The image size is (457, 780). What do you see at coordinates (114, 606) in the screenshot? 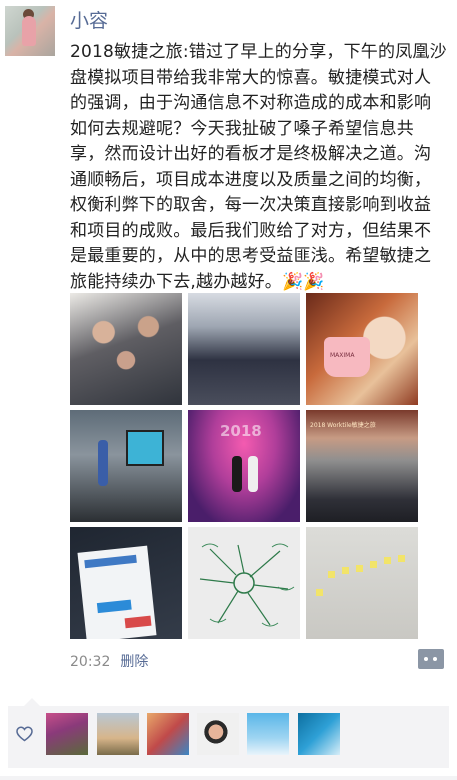
I see `board-card-blue` at bounding box center [114, 606].